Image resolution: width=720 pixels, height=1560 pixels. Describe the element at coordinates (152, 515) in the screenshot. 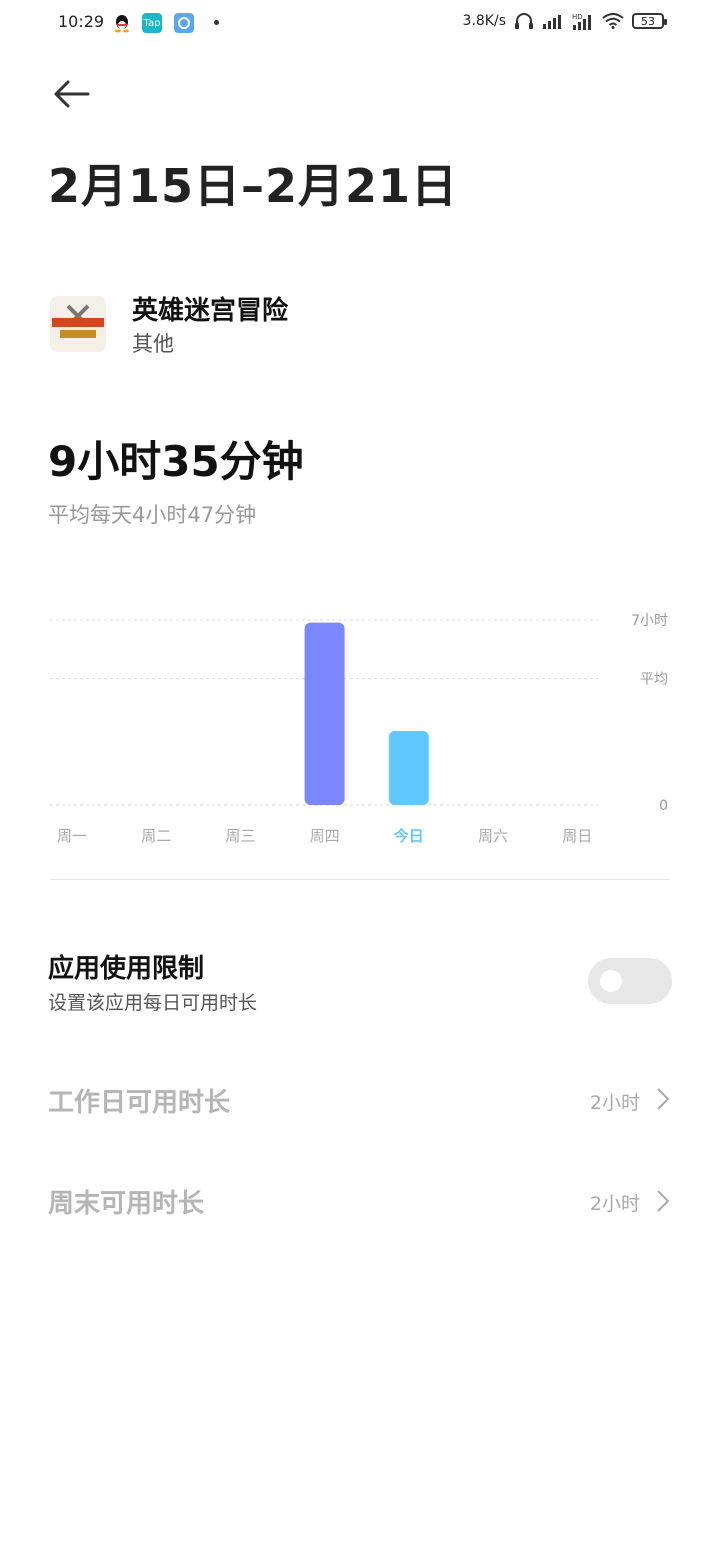

I see `average-usage: 平均每天4小时47分钟` at that location.